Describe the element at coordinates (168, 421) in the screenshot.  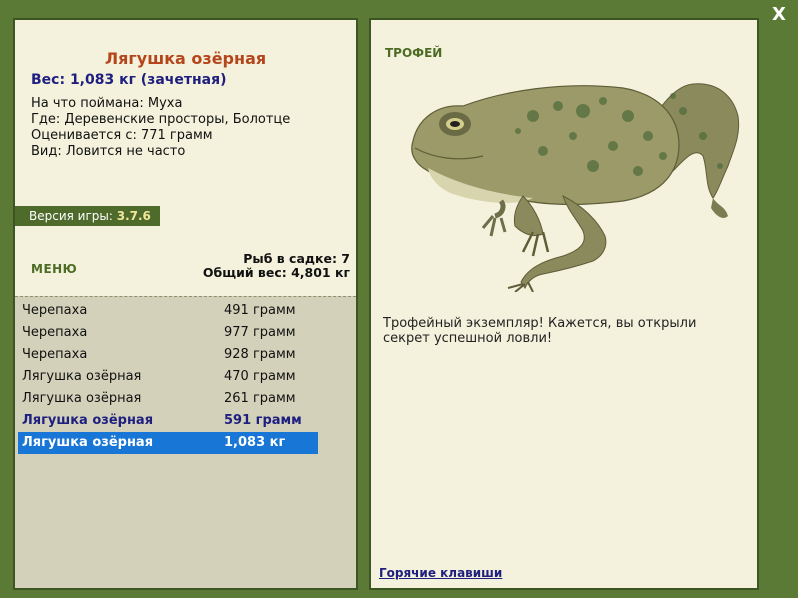
I see `catch-list-item: Лягушка озёрная 591 грамм` at that location.